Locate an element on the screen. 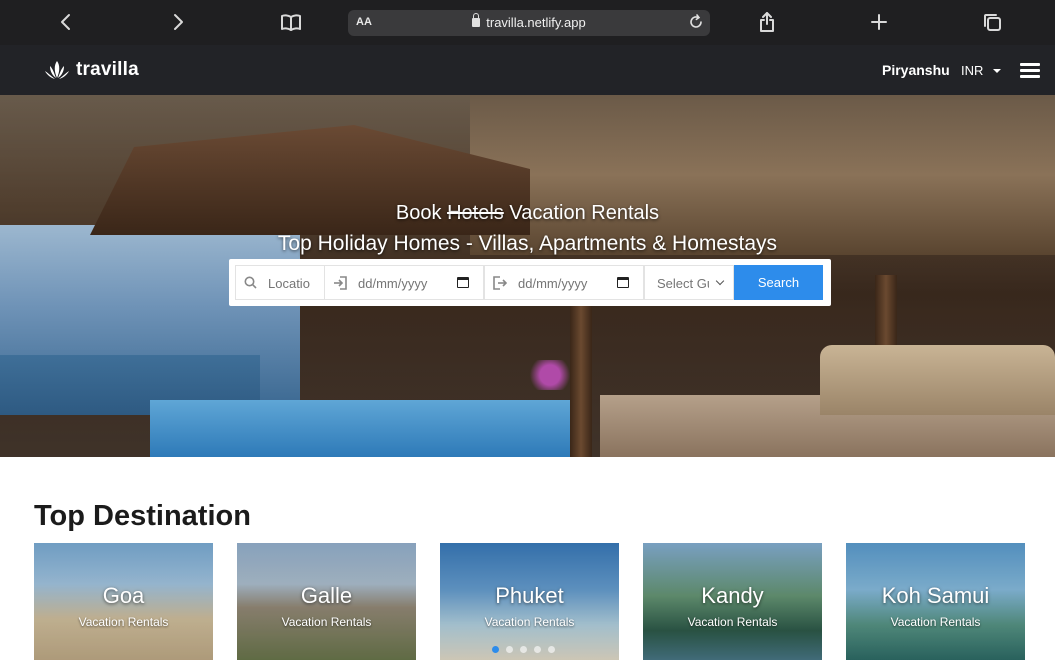  hero-image-sofa is located at coordinates (937, 380).